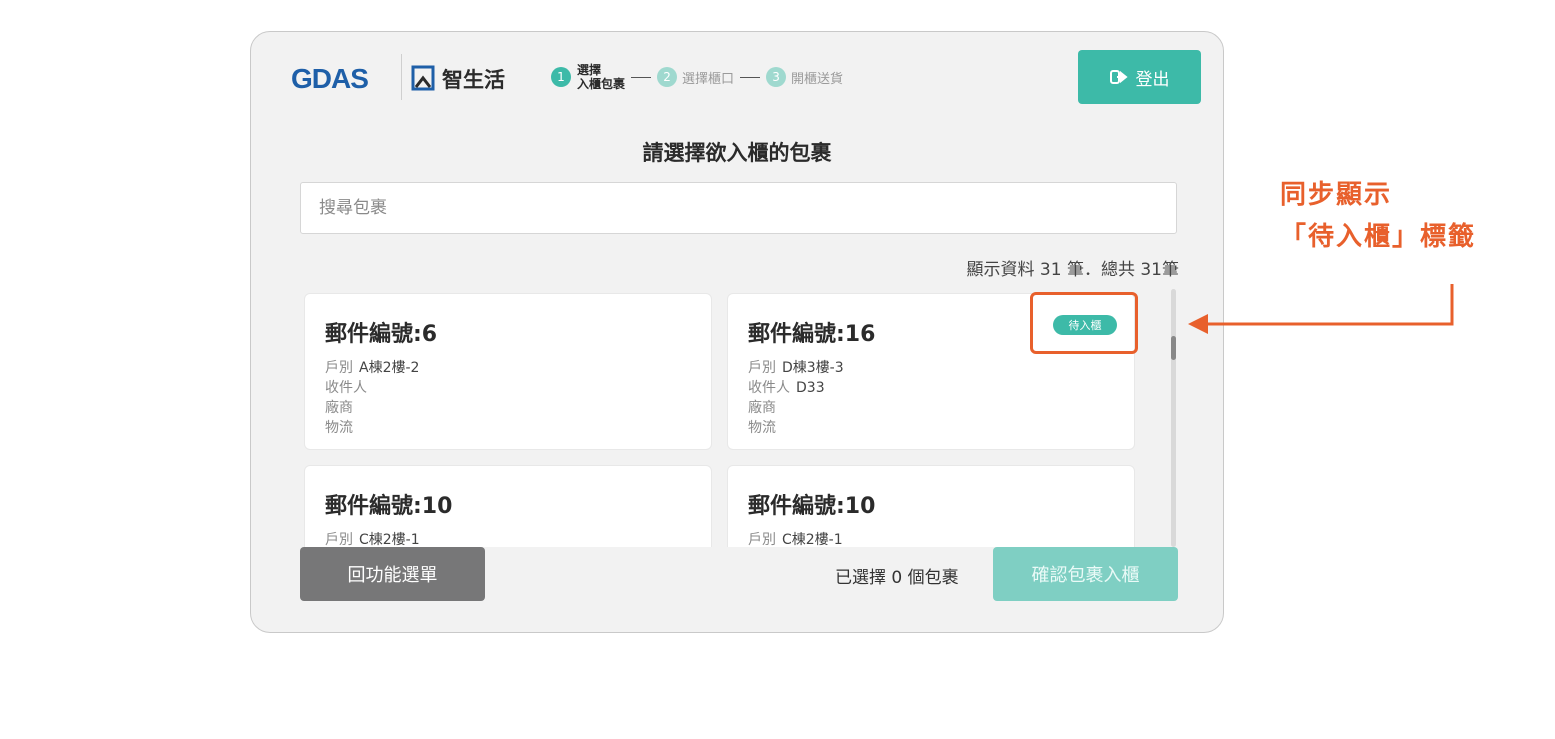 The width and height of the screenshot is (1555, 739). I want to click on selected-suffix: 個包裹, so click(933, 578).